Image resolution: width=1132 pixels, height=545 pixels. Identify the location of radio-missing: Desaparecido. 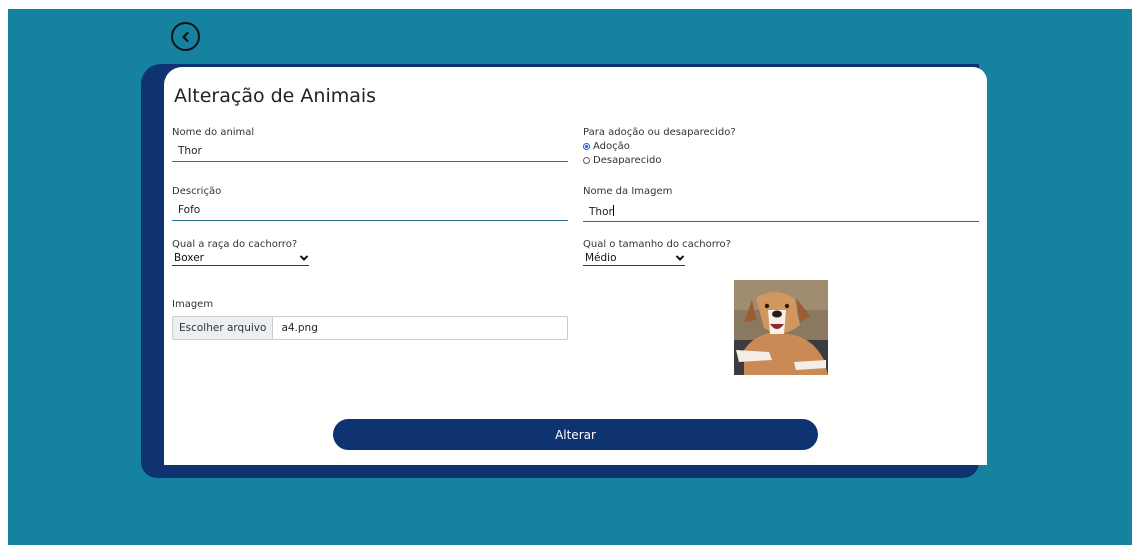
(622, 160).